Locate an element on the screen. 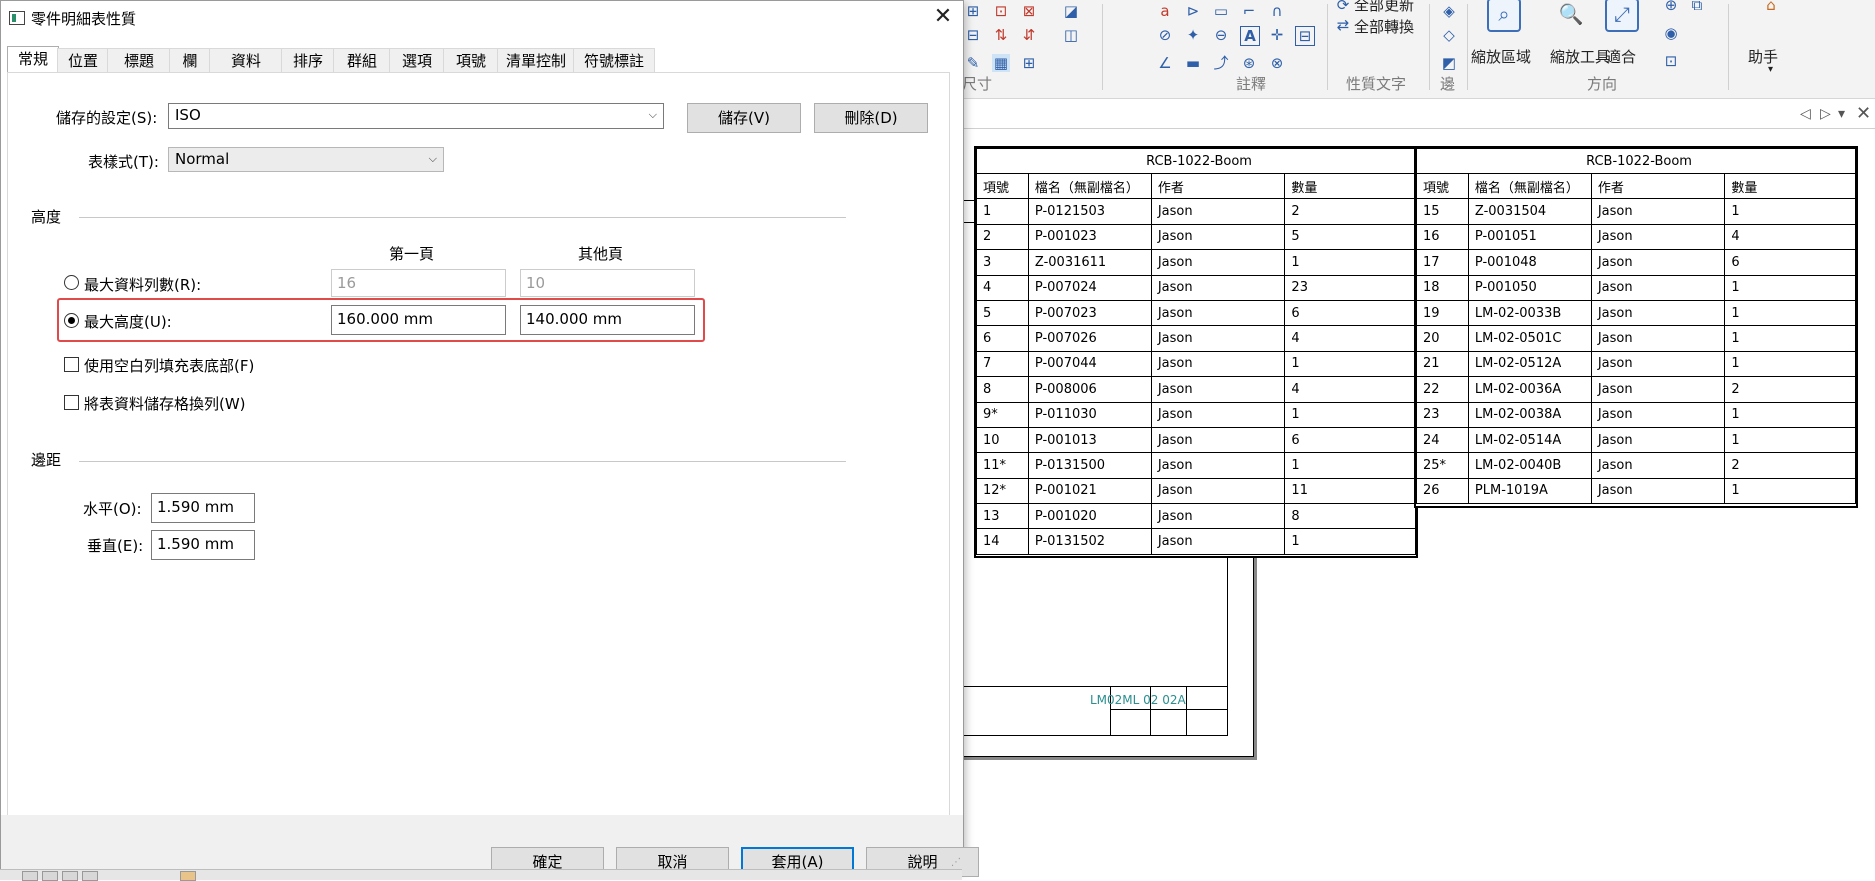 This screenshot has width=1875, height=881. annotation-icon: ⊖ is located at coordinates (1221, 35).